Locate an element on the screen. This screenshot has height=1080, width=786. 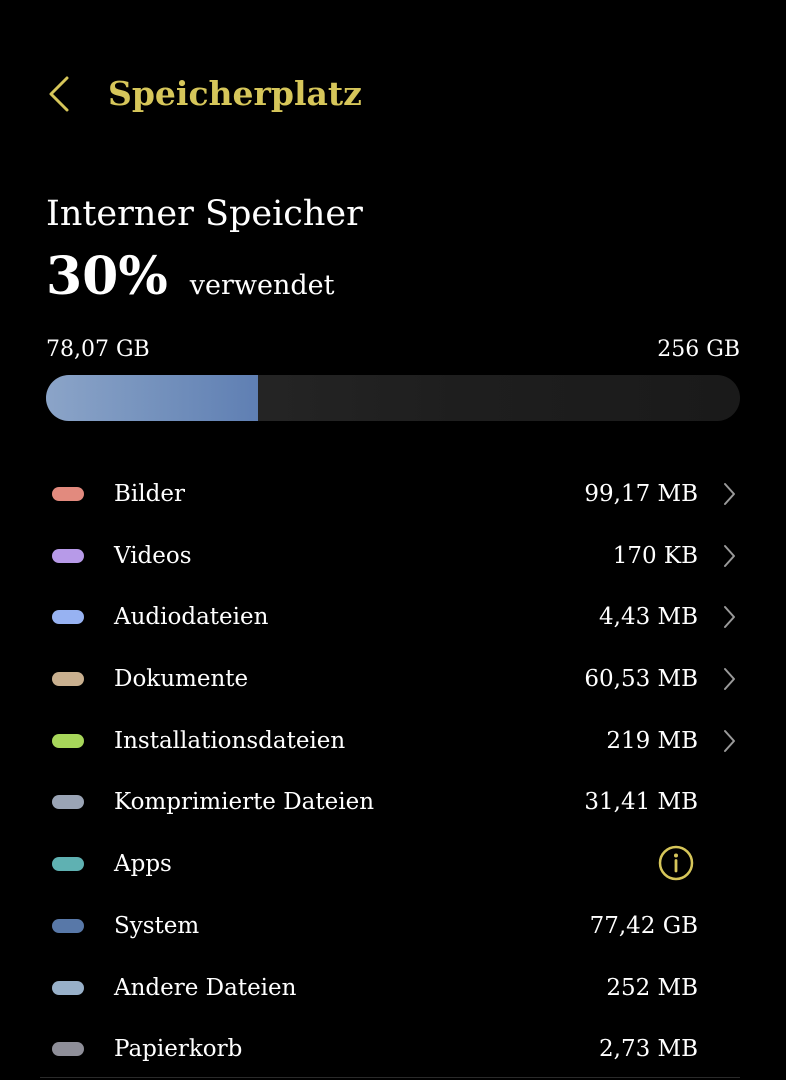
category-size: 31,41 MB is located at coordinates (641, 802).